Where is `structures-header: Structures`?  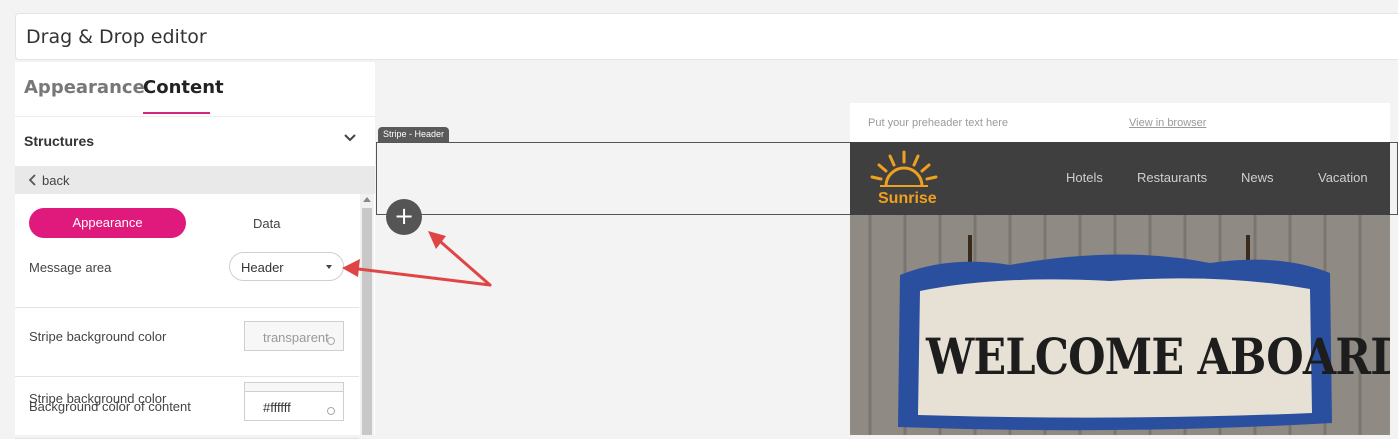
structures-header: Structures is located at coordinates (195, 141).